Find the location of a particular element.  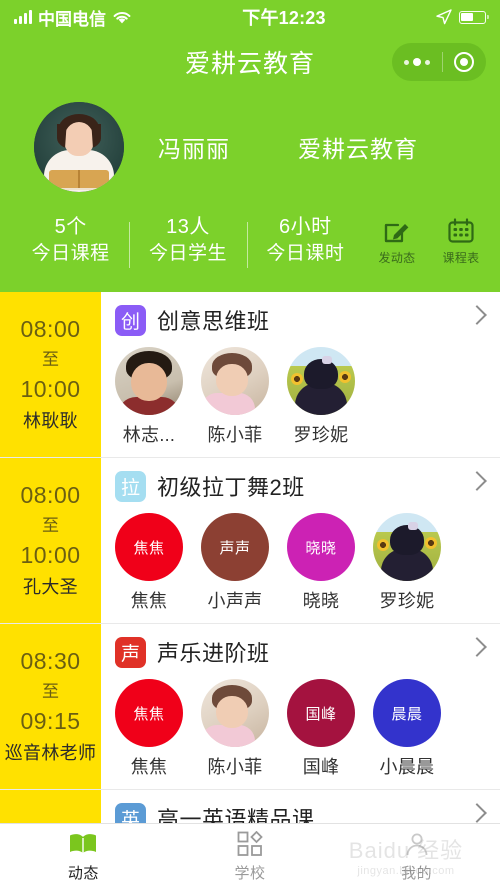

calendar-icon is located at coordinates (461, 231).